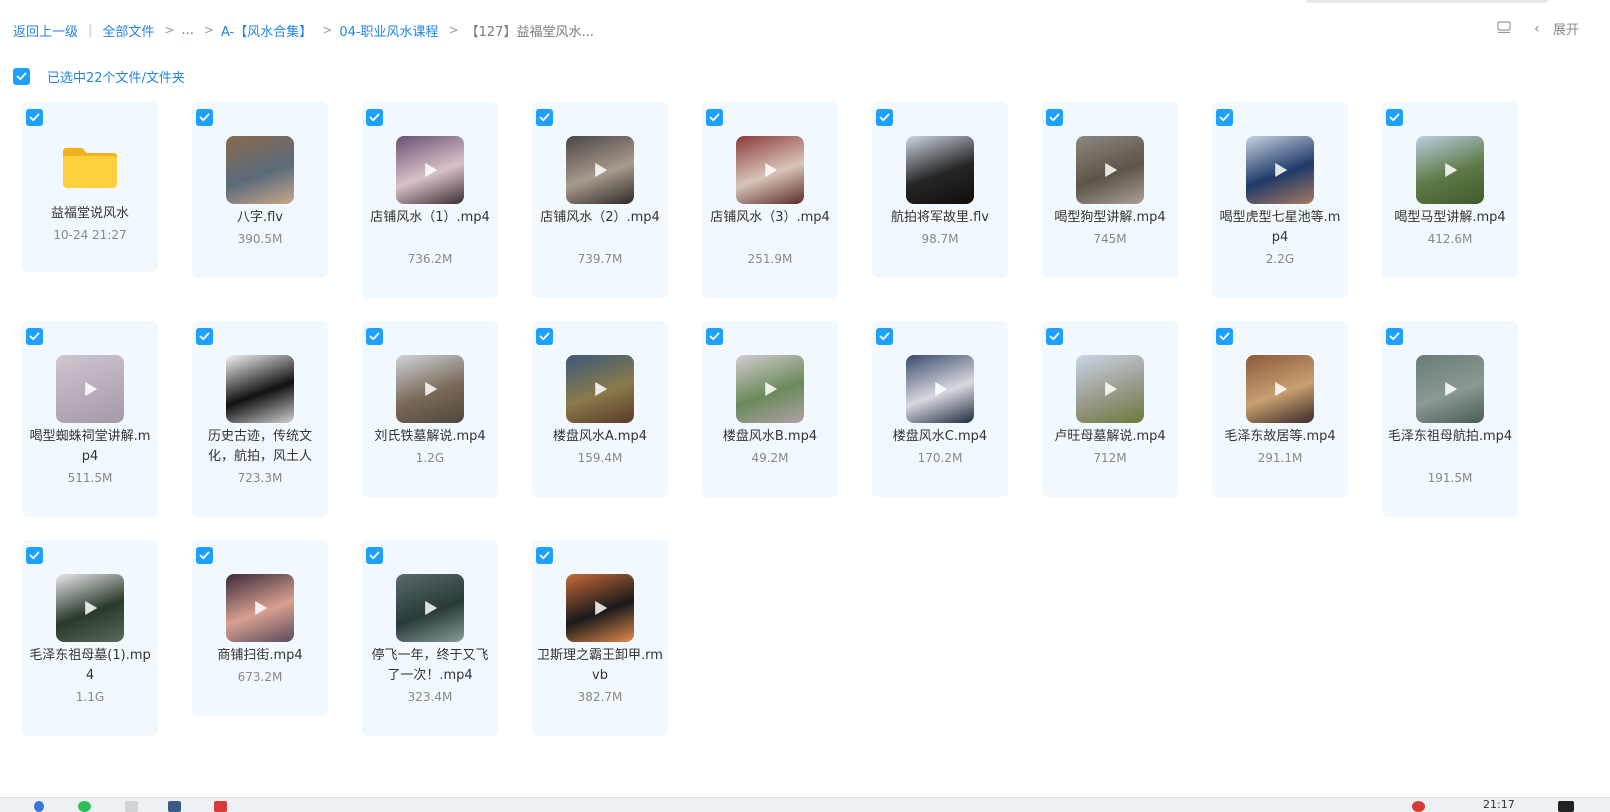 The width and height of the screenshot is (1610, 812). What do you see at coordinates (1280, 437) in the screenshot?
I see `file-name: 毛泽东故居等.mp4` at bounding box center [1280, 437].